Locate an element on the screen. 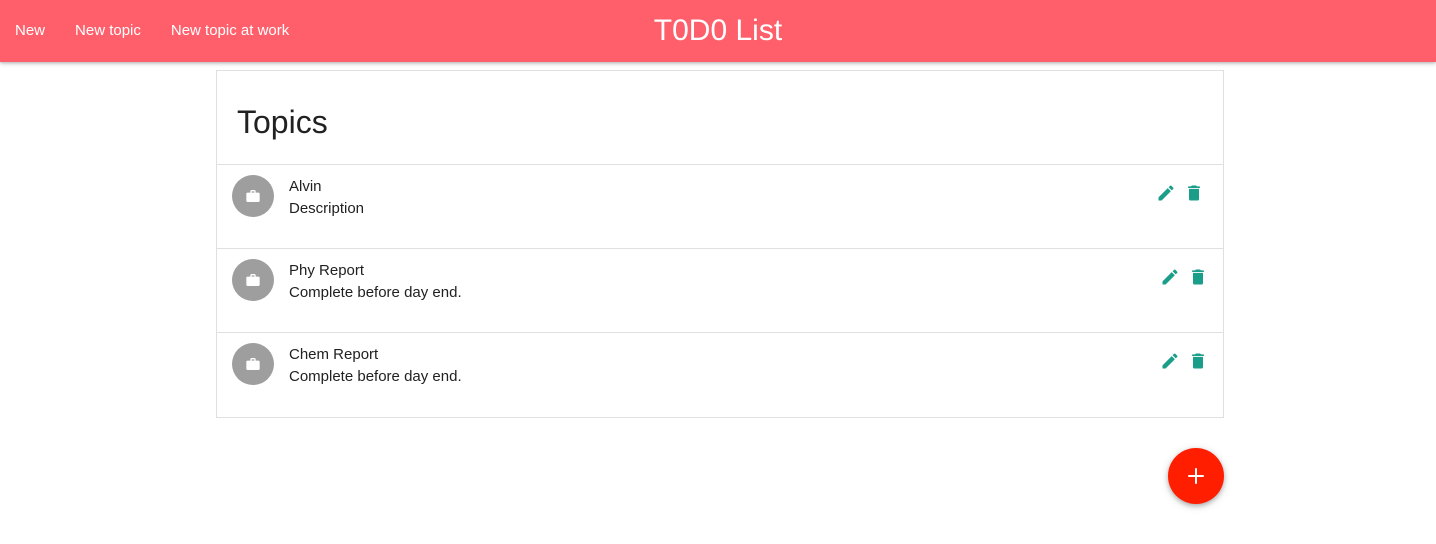  list-item: Phy Report Complete before day end. is located at coordinates (720, 291).